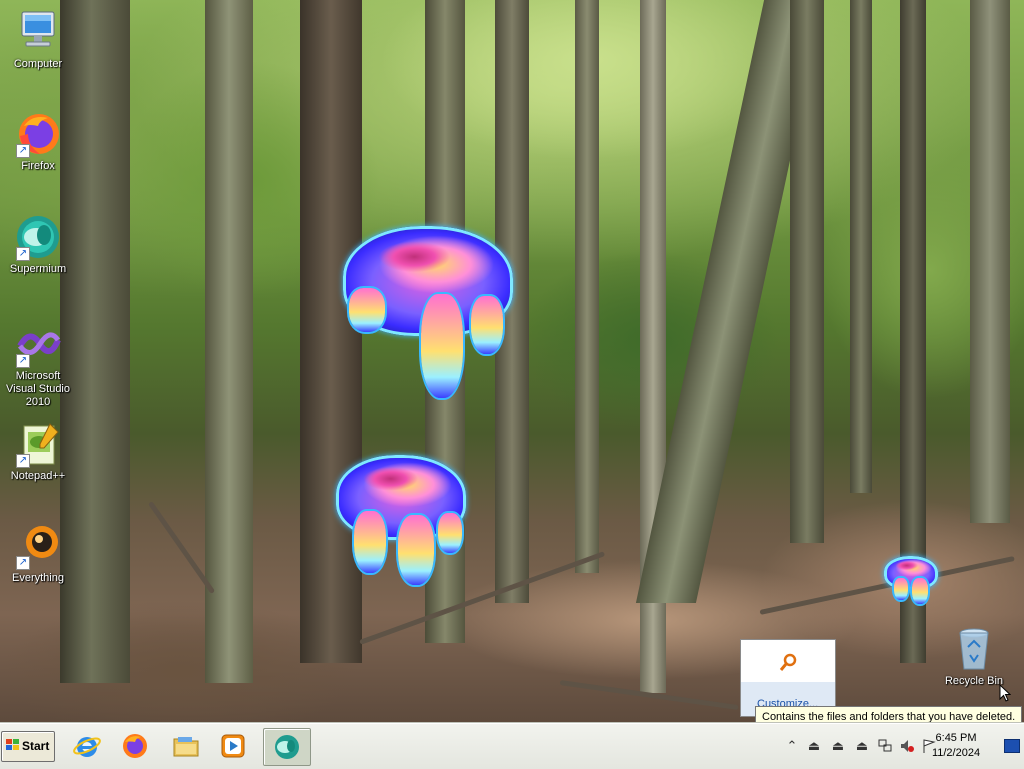 This screenshot has width=1024, height=769. What do you see at coordinates (38, 546) in the screenshot?
I see `everything-icon: ↗` at bounding box center [38, 546].